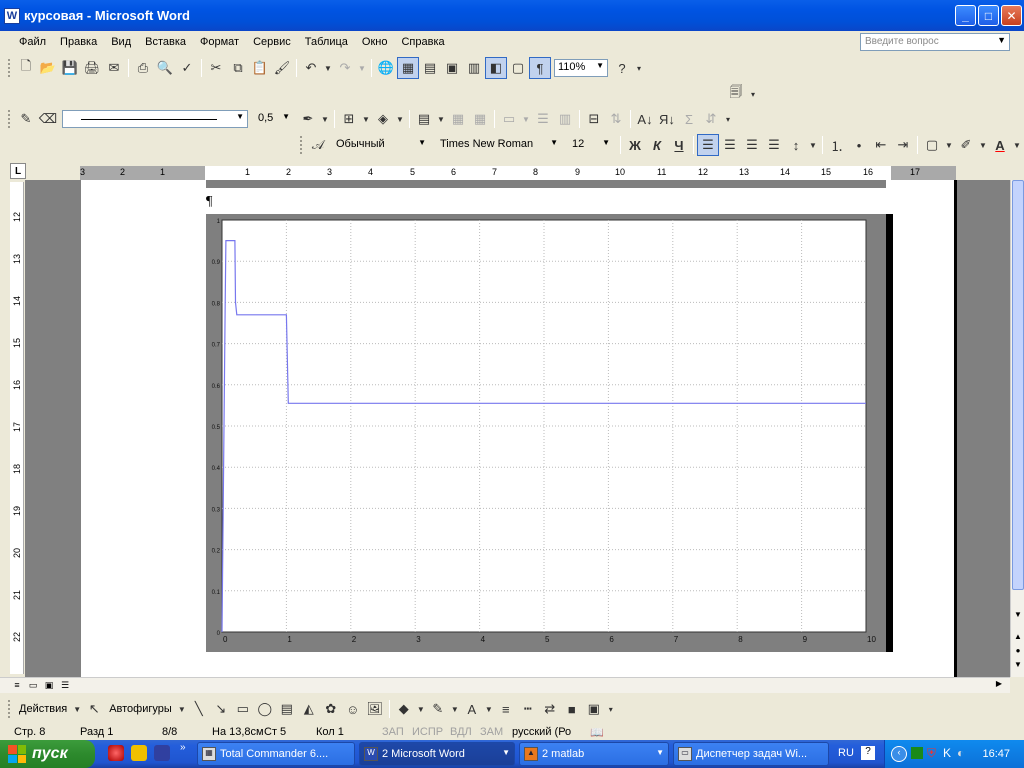  I want to click on email-icon: ✉, so click(114, 68).